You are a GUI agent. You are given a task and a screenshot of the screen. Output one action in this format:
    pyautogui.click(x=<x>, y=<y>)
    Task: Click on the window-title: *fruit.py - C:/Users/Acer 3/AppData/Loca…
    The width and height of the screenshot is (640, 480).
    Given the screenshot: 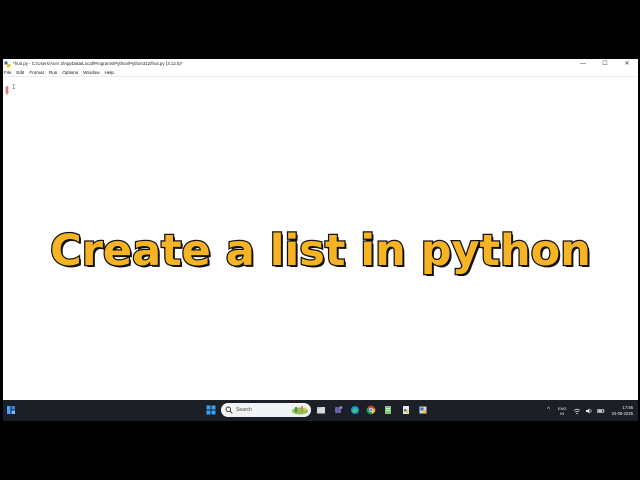 What is the action you would take?
    pyautogui.click(x=98, y=63)
    